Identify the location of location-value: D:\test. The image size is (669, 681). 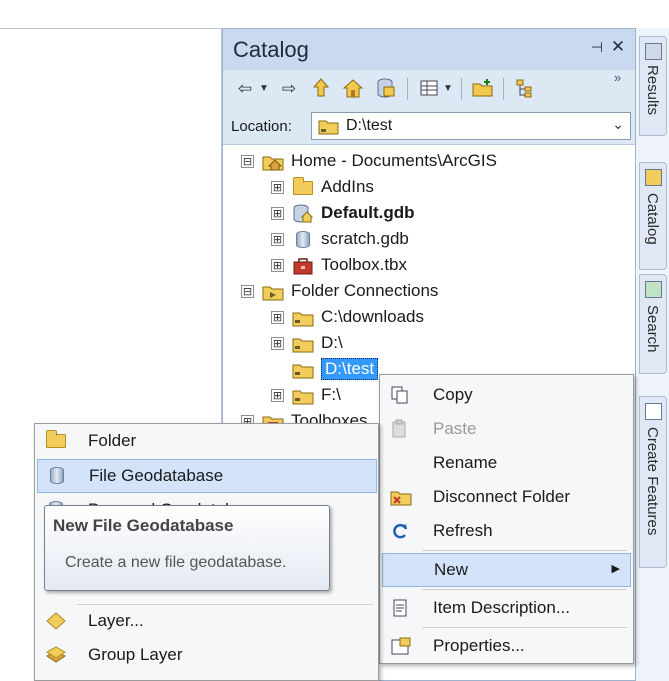
(369, 125).